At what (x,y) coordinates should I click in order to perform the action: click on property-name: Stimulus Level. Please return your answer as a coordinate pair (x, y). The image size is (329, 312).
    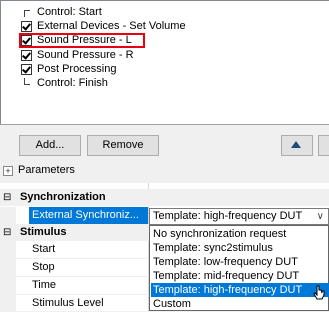
    Looking at the image, I should click on (68, 303).